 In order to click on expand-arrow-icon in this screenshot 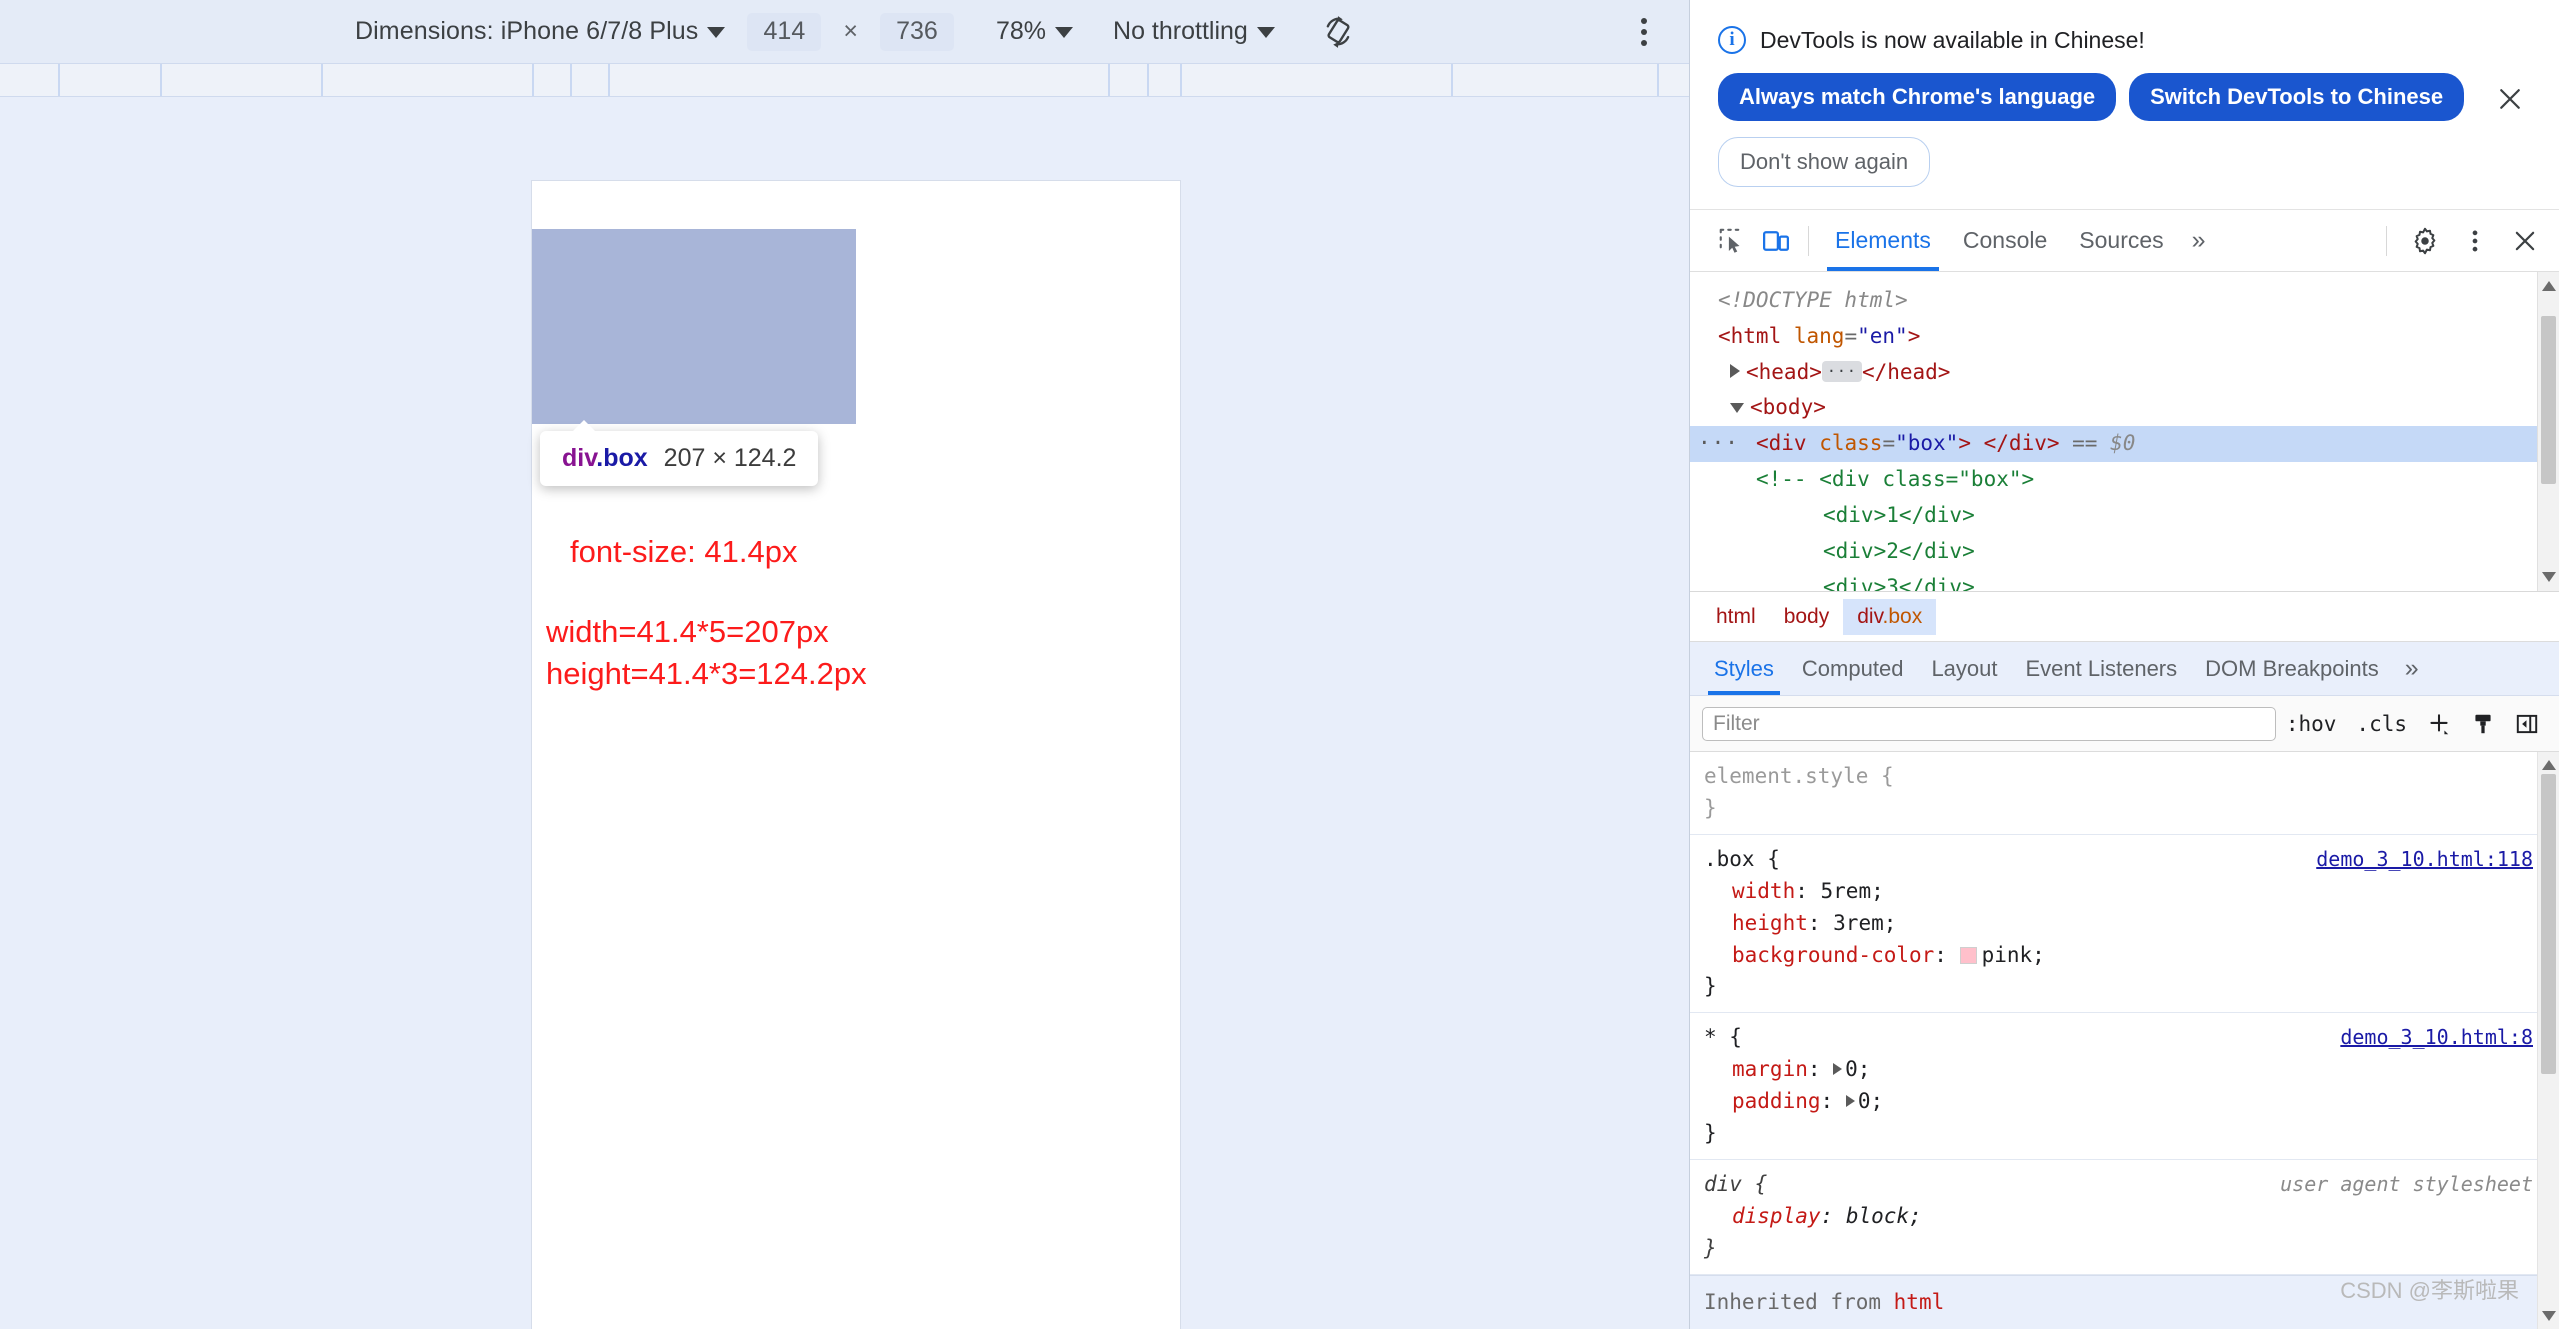, I will do `click(1735, 370)`.